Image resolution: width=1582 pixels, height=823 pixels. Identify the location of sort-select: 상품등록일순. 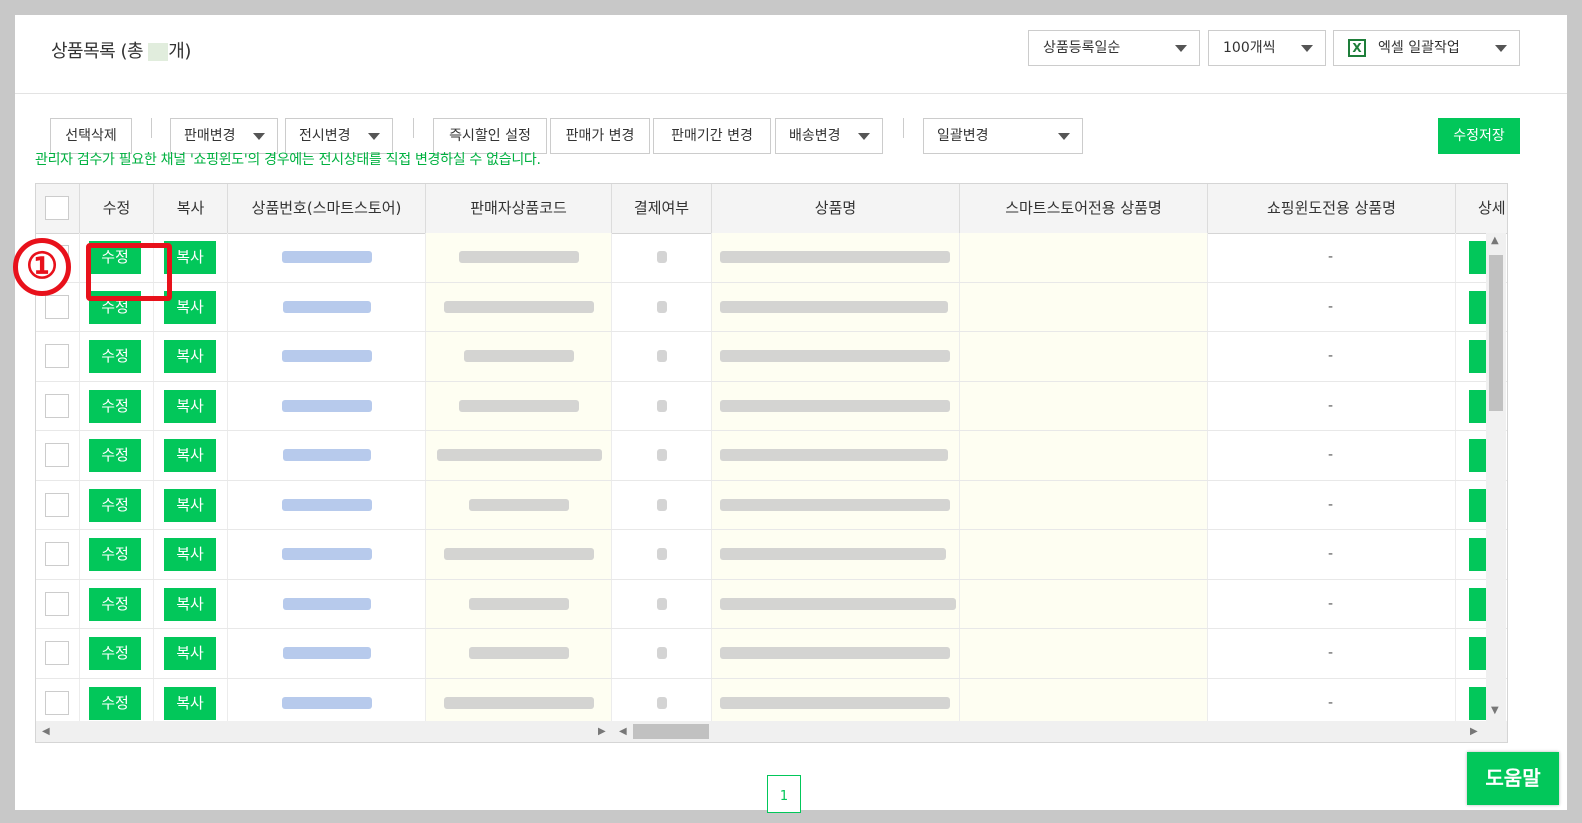
(1114, 48).